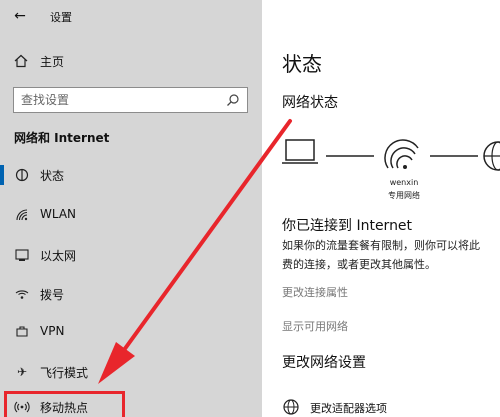 This screenshot has height=417, width=500. What do you see at coordinates (52, 331) in the screenshot?
I see `sidebar-item-label: VPN` at bounding box center [52, 331].